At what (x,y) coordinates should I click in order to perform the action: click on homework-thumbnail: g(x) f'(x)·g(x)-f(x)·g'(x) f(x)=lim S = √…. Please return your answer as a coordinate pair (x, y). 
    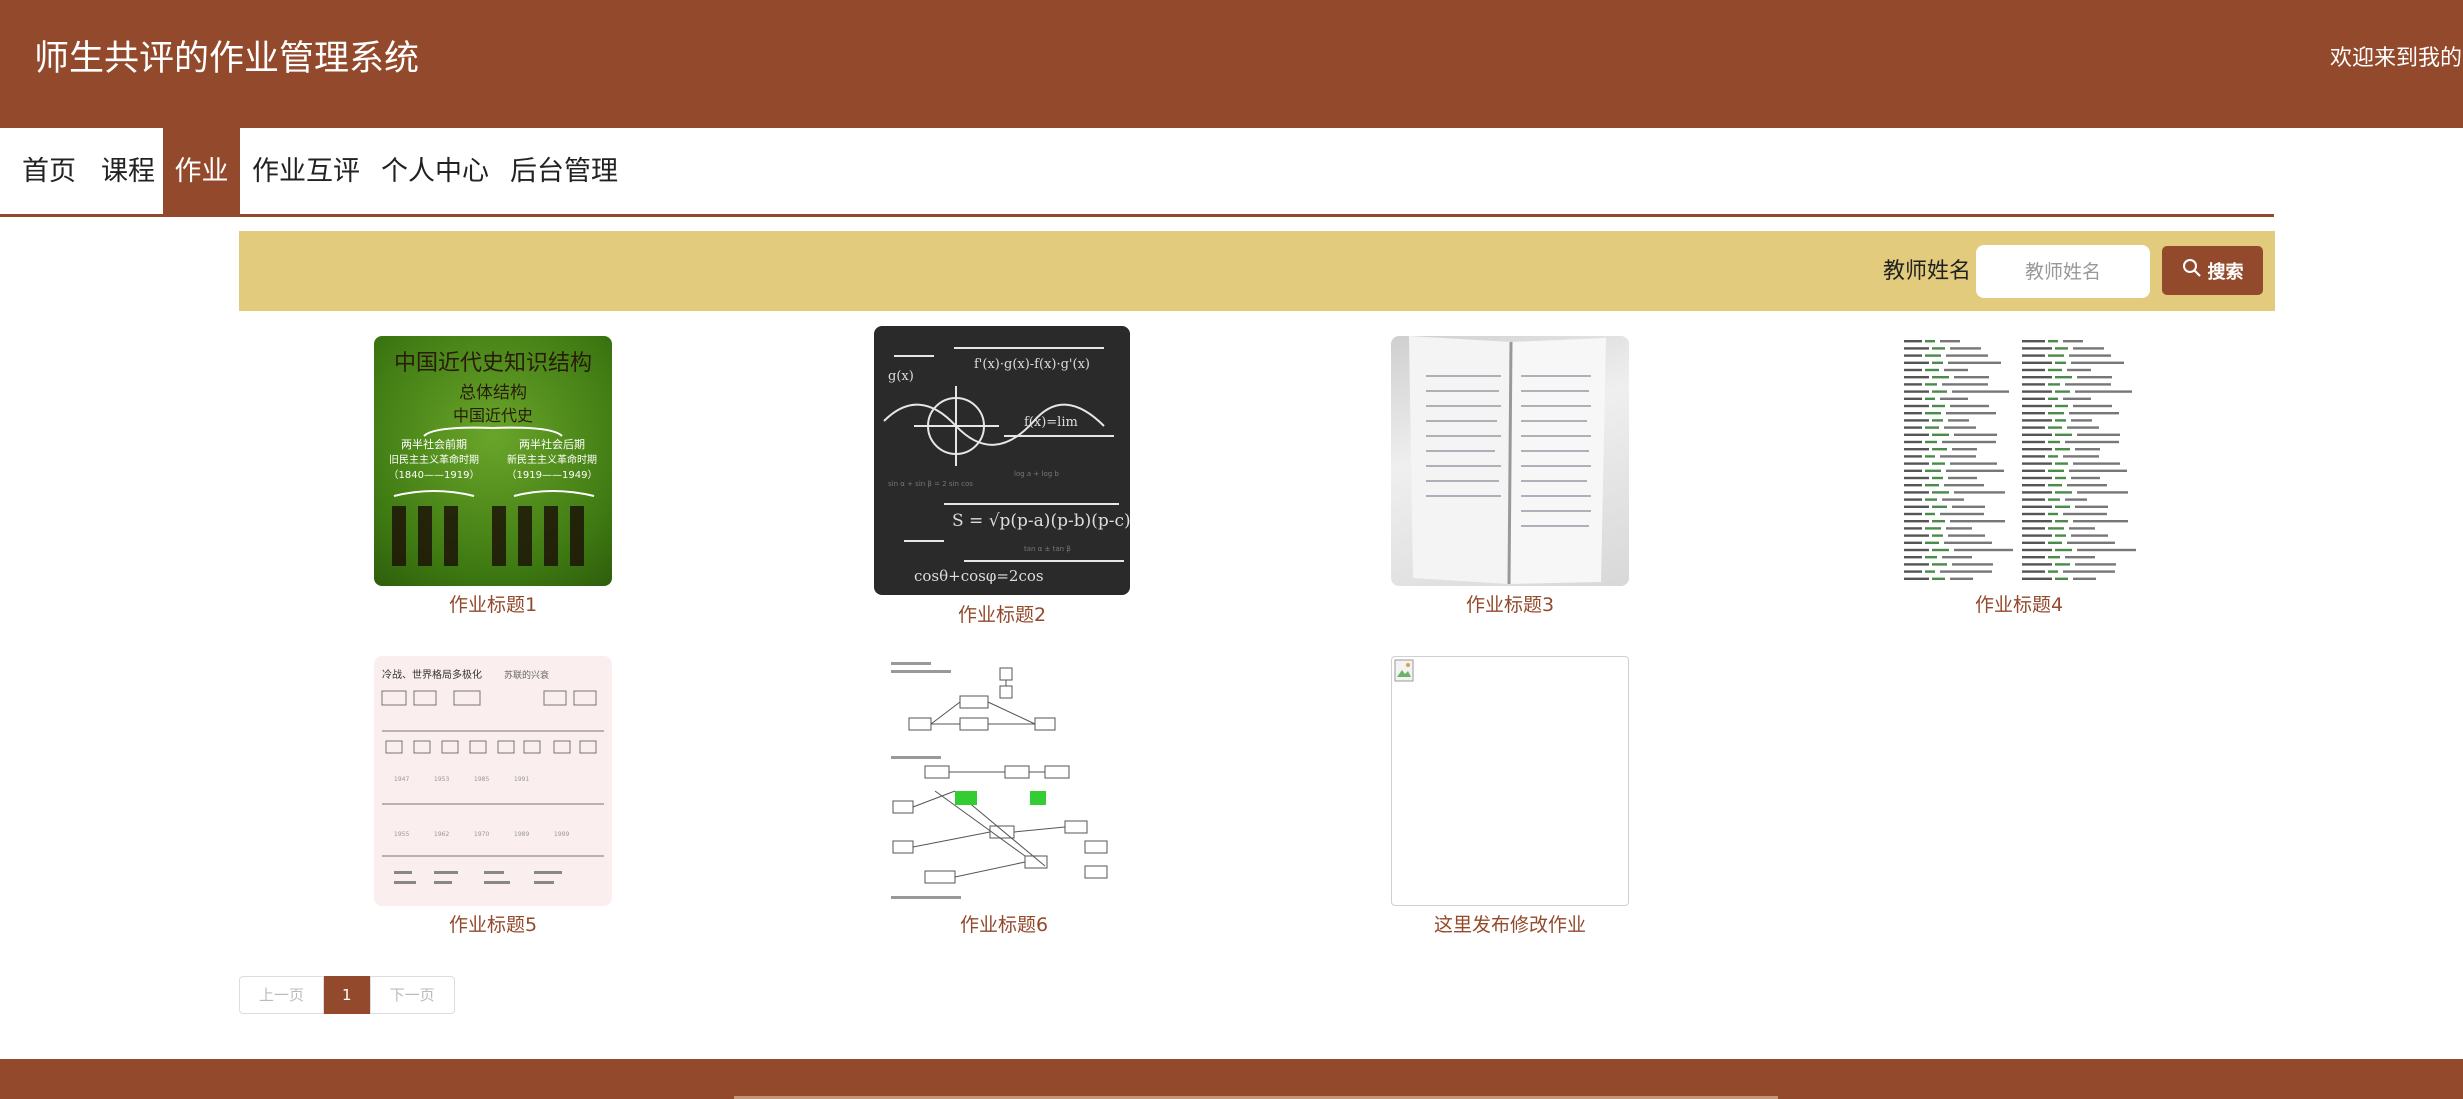
    Looking at the image, I should click on (1002, 460).